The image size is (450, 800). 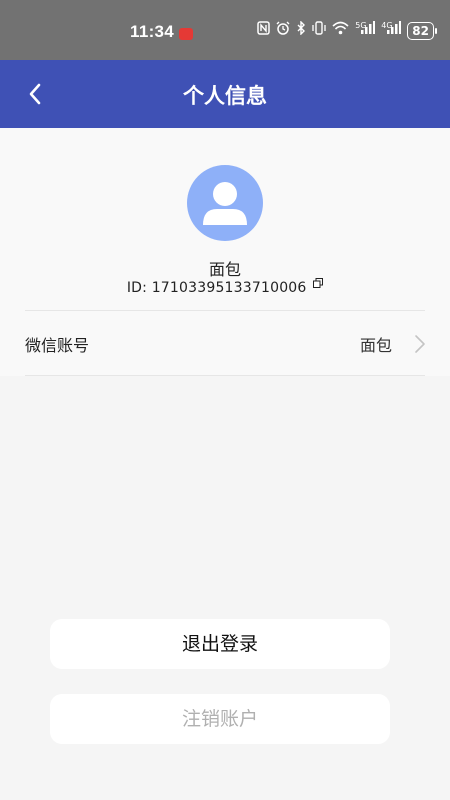 What do you see at coordinates (420, 344) in the screenshot?
I see `chevron-right-icon` at bounding box center [420, 344].